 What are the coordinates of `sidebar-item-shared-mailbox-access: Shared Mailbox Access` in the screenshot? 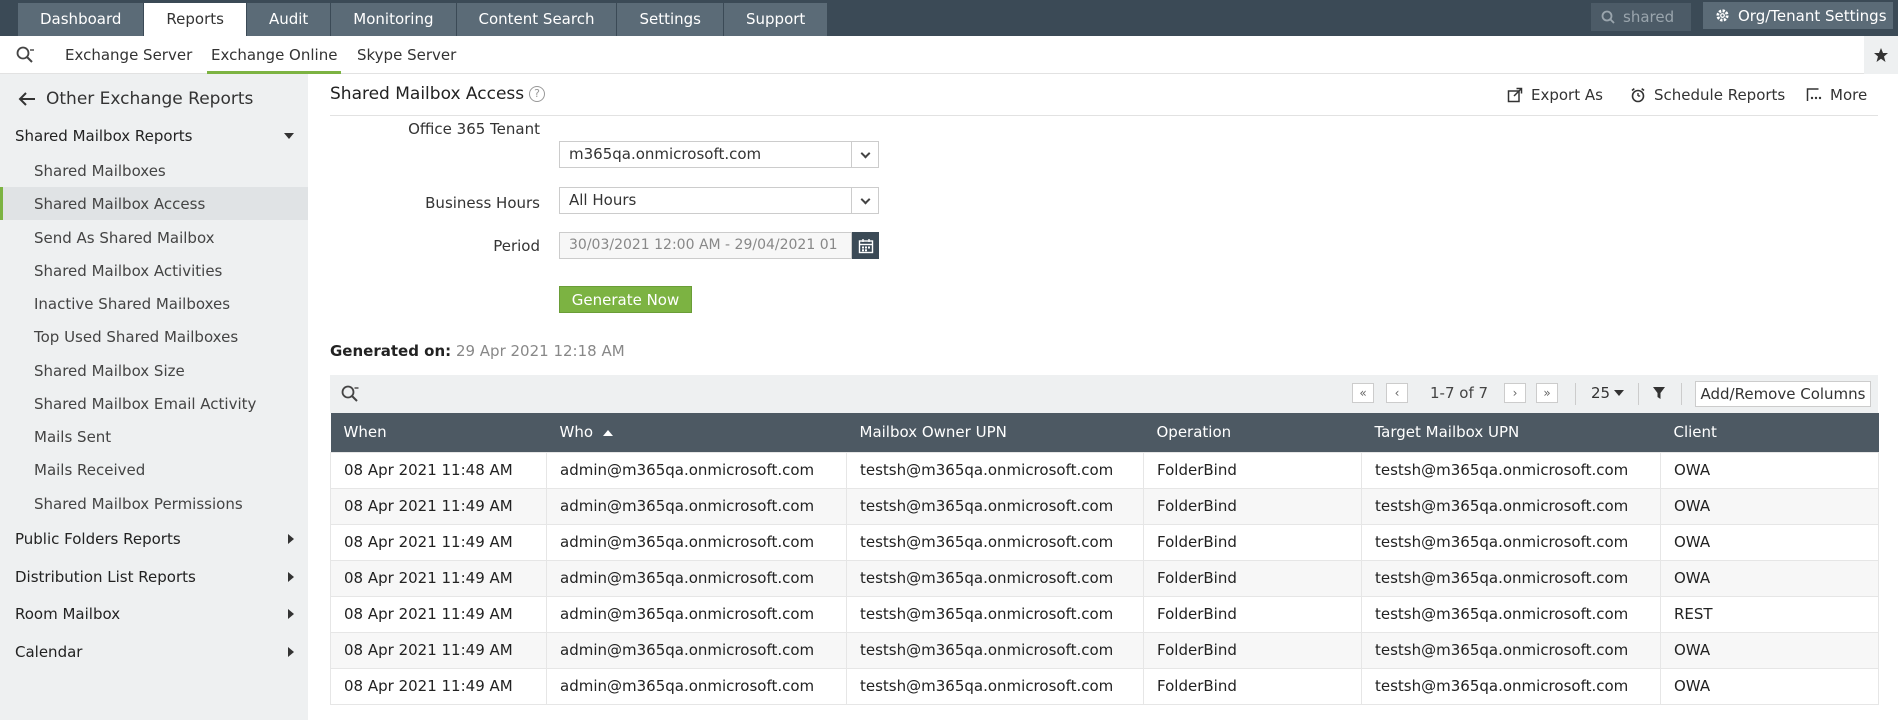 It's located at (154, 203).